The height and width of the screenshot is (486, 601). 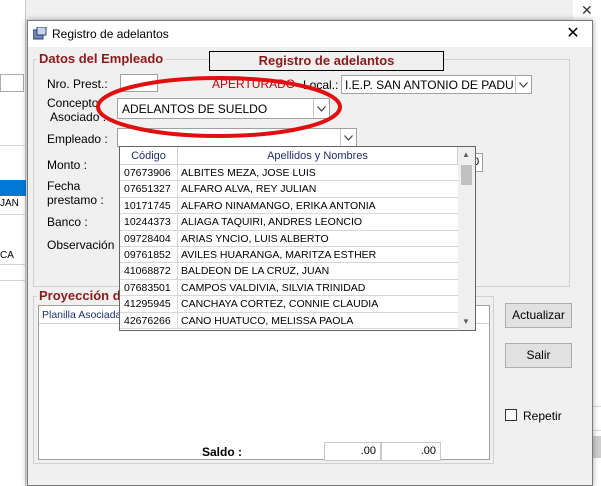 What do you see at coordinates (101, 58) in the screenshot?
I see `employee-group-label: Datos del Empleado` at bounding box center [101, 58].